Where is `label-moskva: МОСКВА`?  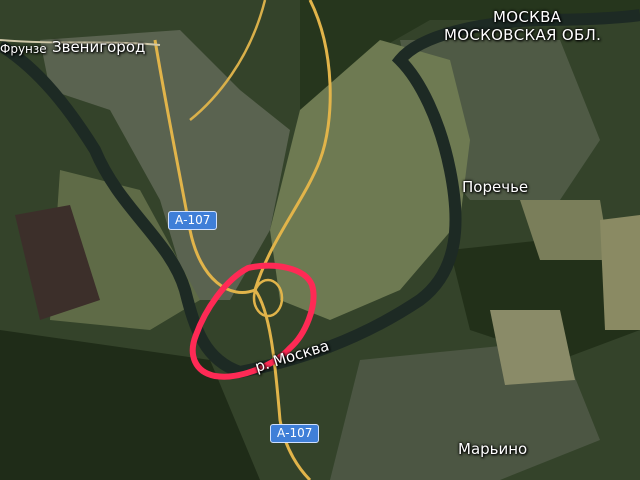
label-moskva: МОСКВА is located at coordinates (527, 17).